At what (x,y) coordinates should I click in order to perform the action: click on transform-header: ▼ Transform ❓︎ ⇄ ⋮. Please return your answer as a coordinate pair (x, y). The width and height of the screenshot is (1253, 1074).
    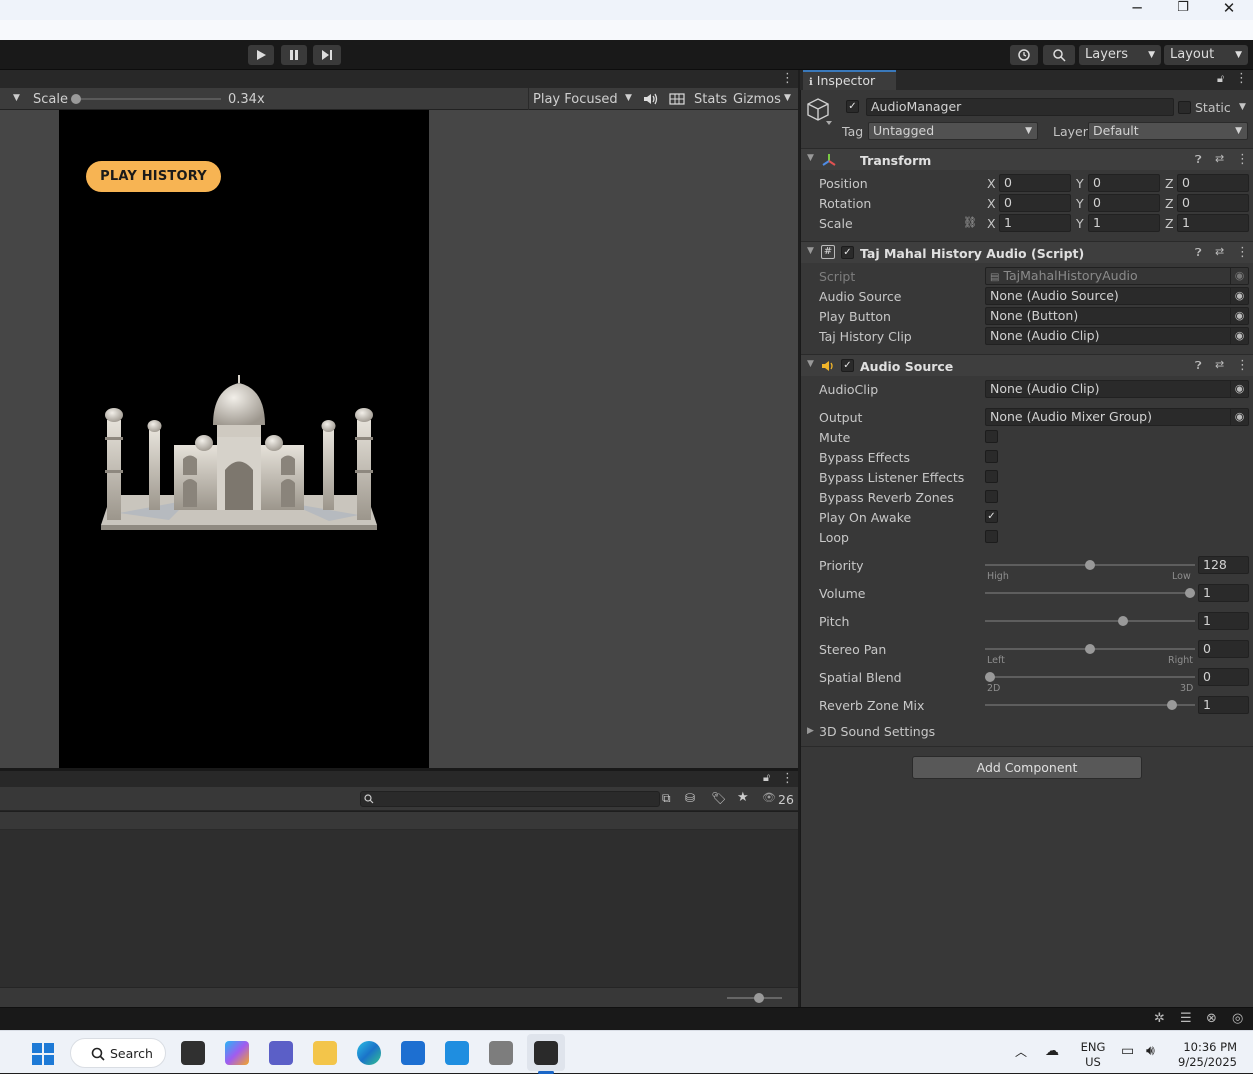
    Looking at the image, I should click on (1027, 159).